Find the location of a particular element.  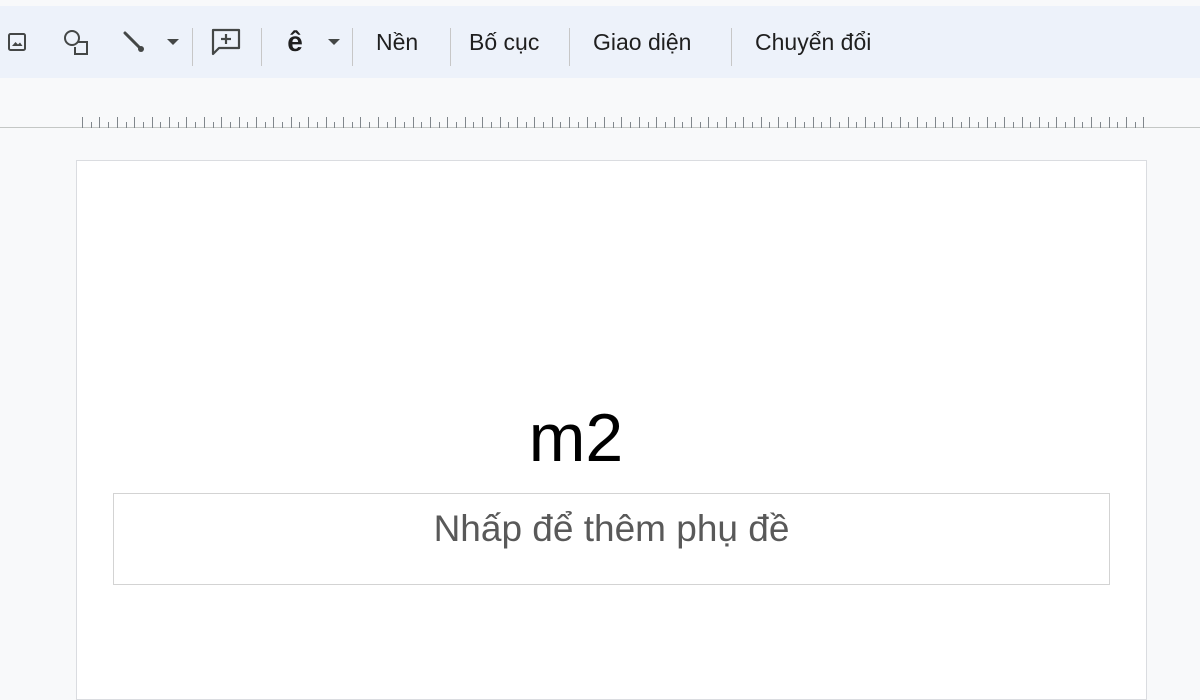

image-icon is located at coordinates (17, 42).